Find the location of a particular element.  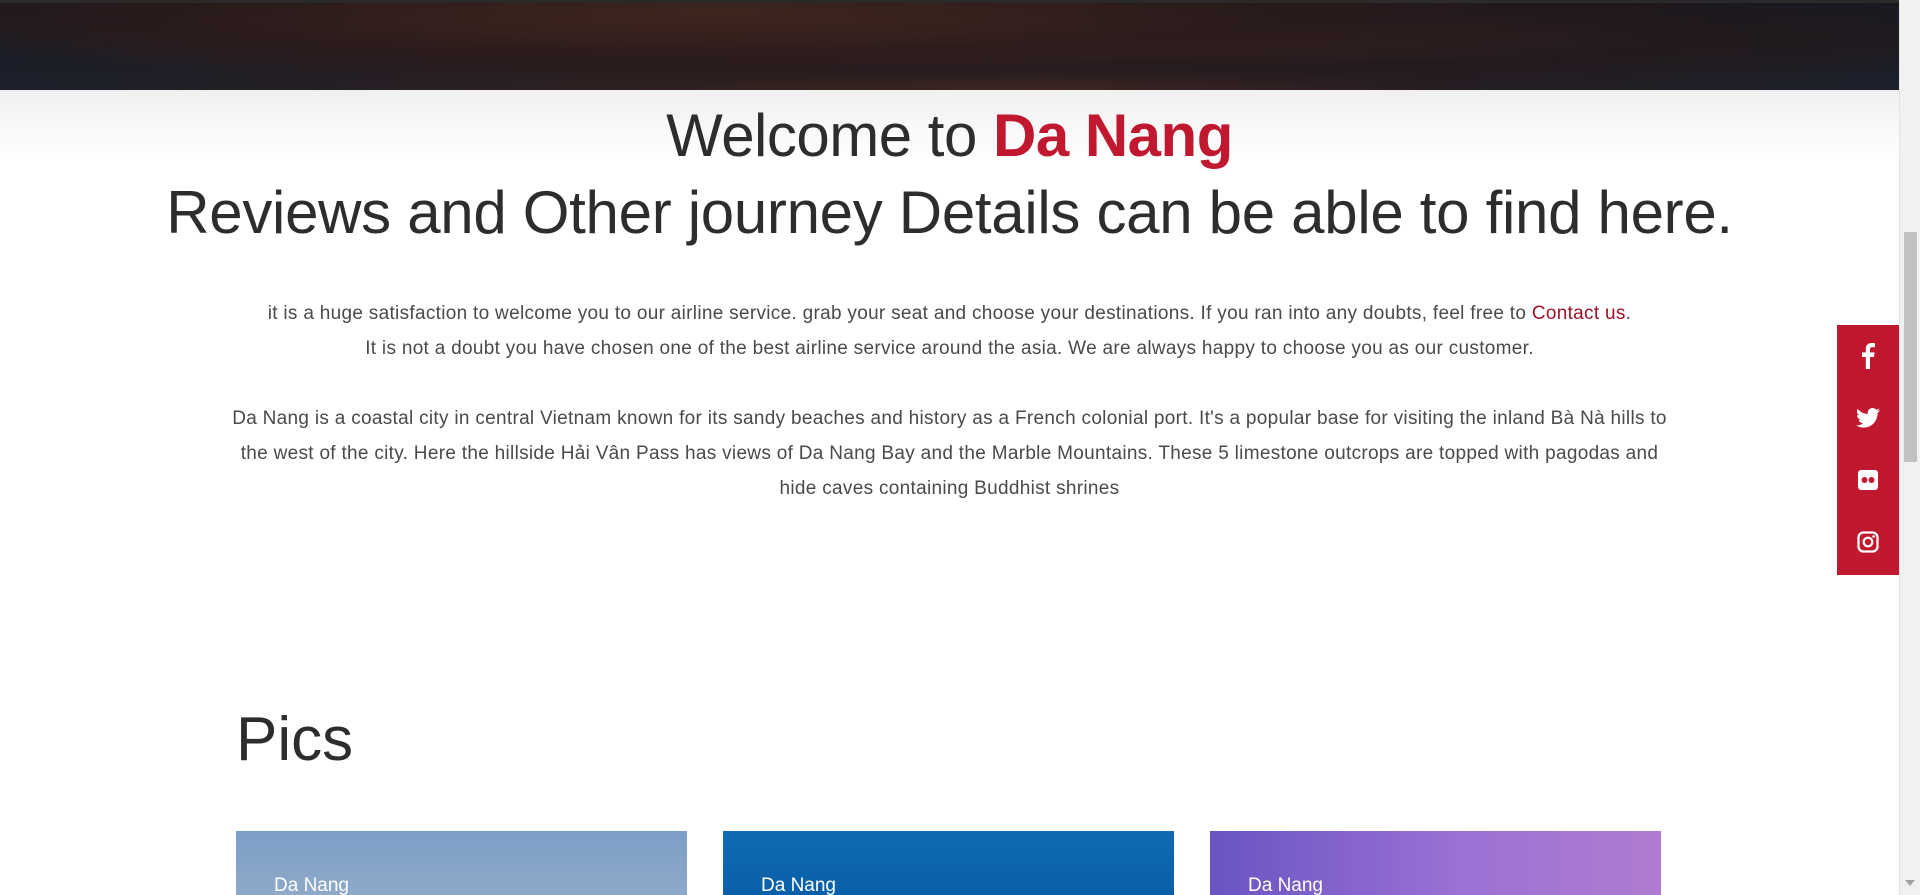

welcome-heading: Welcome to Da Nang is located at coordinates (949, 136).